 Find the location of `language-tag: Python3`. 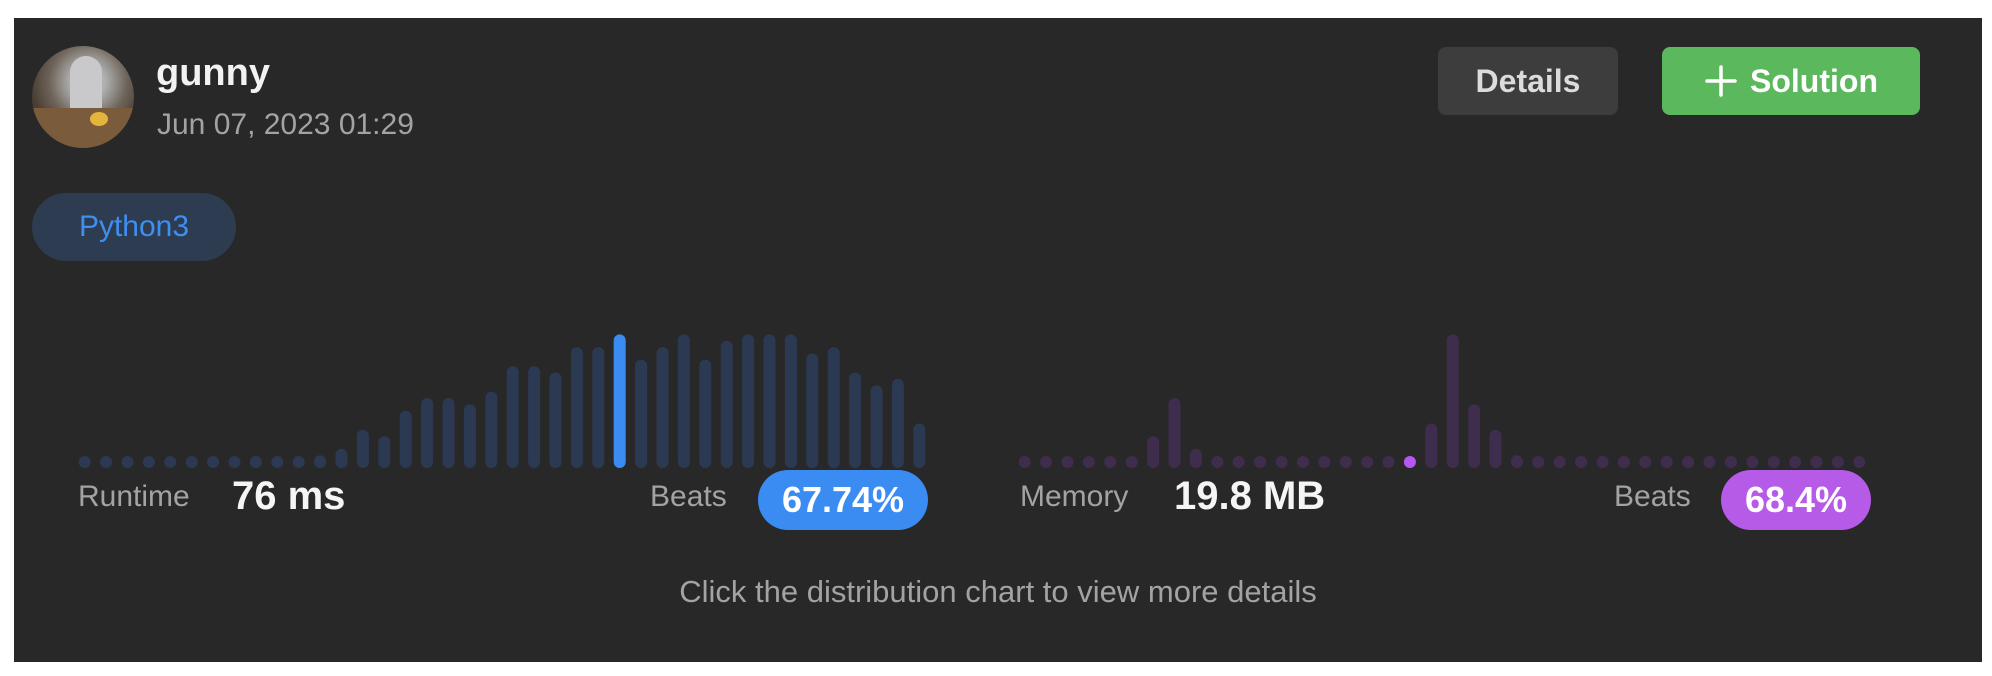

language-tag: Python3 is located at coordinates (134, 227).